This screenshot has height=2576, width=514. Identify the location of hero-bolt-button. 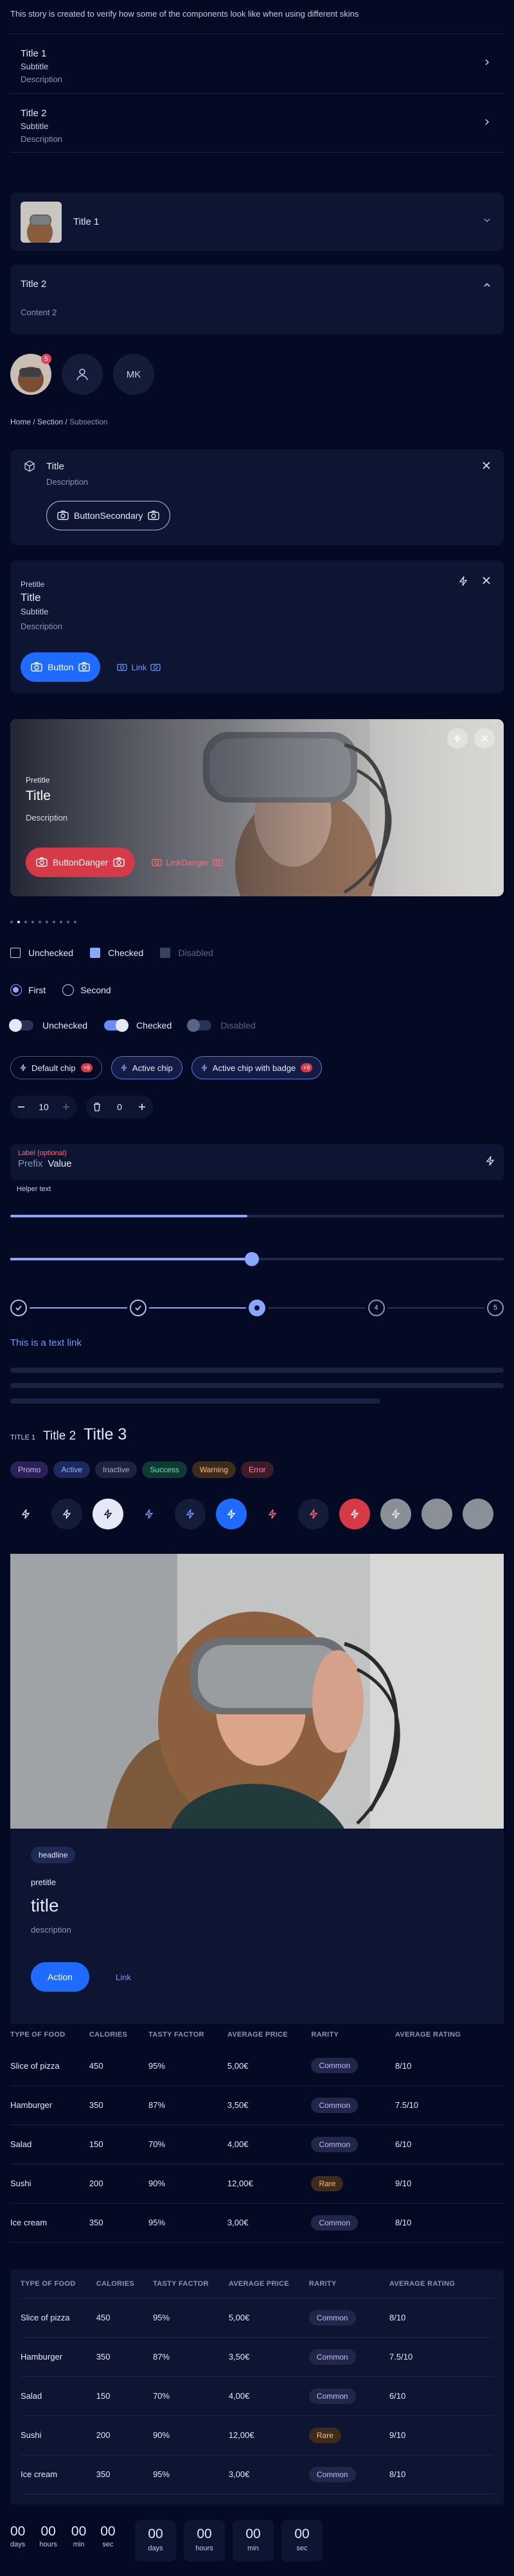
(457, 738).